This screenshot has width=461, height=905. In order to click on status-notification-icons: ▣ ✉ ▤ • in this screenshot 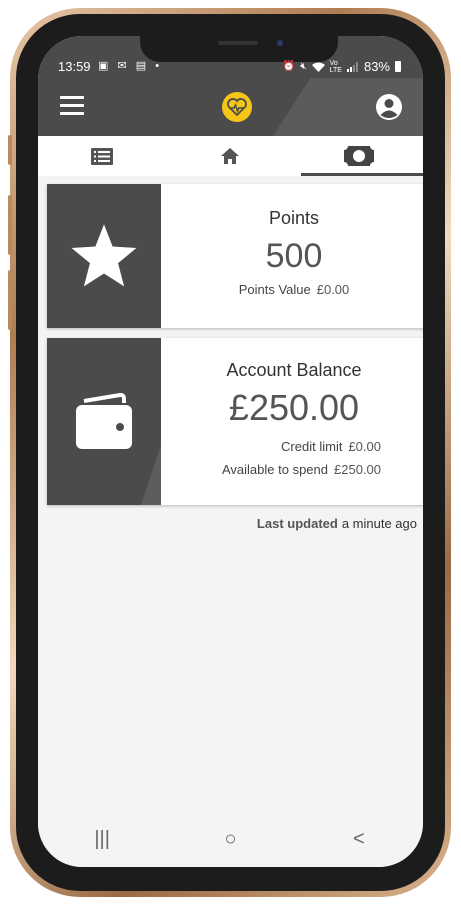, I will do `click(130, 65)`.